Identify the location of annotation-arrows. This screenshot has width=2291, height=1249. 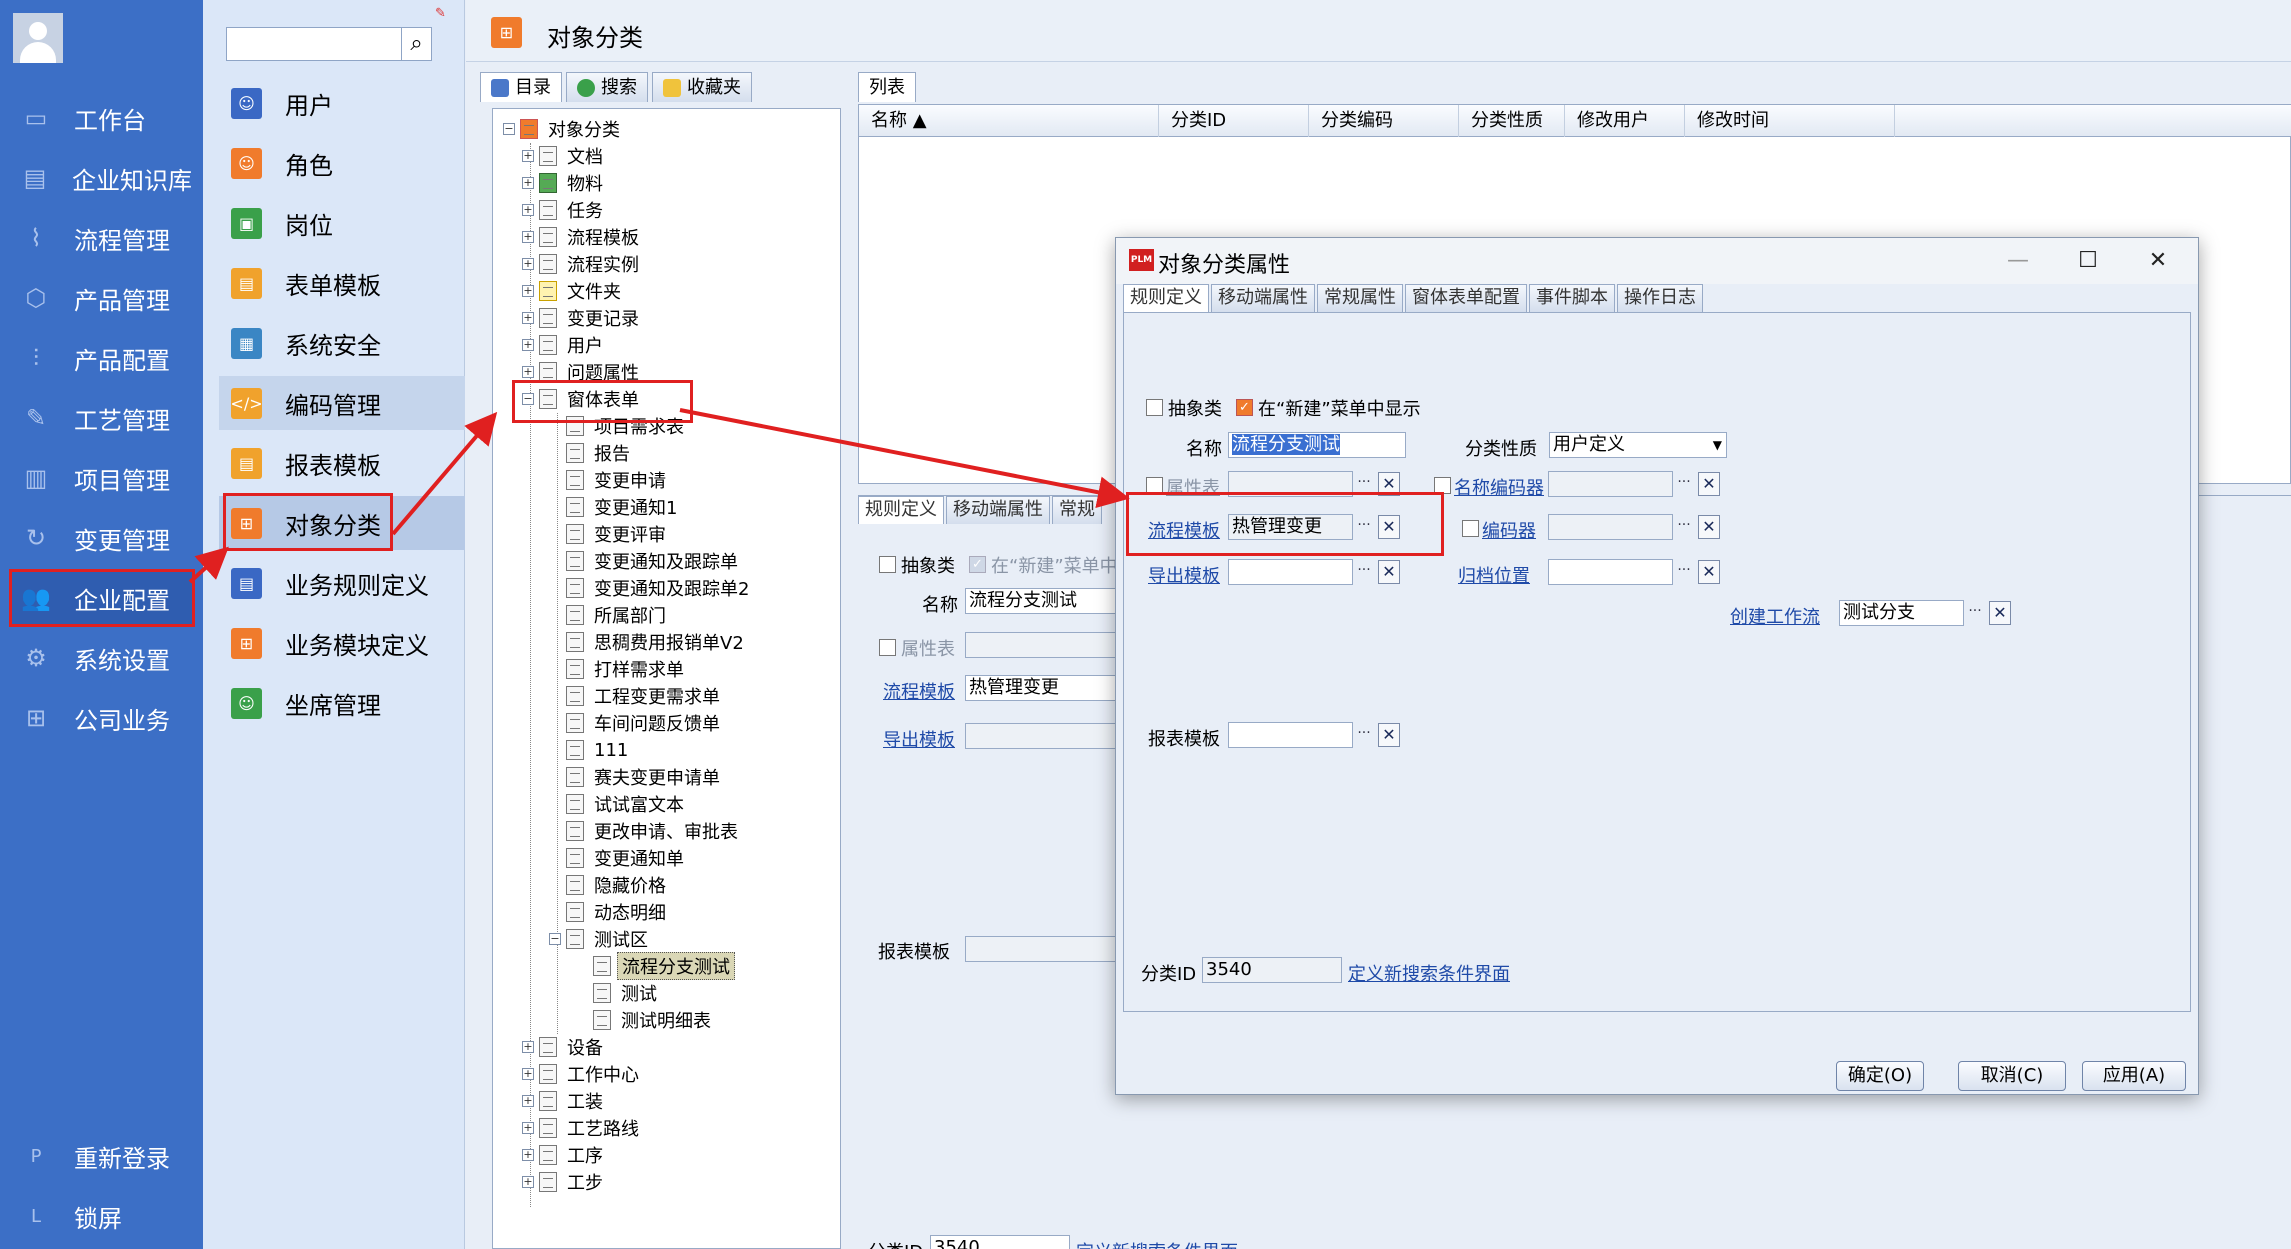
(659, 496).